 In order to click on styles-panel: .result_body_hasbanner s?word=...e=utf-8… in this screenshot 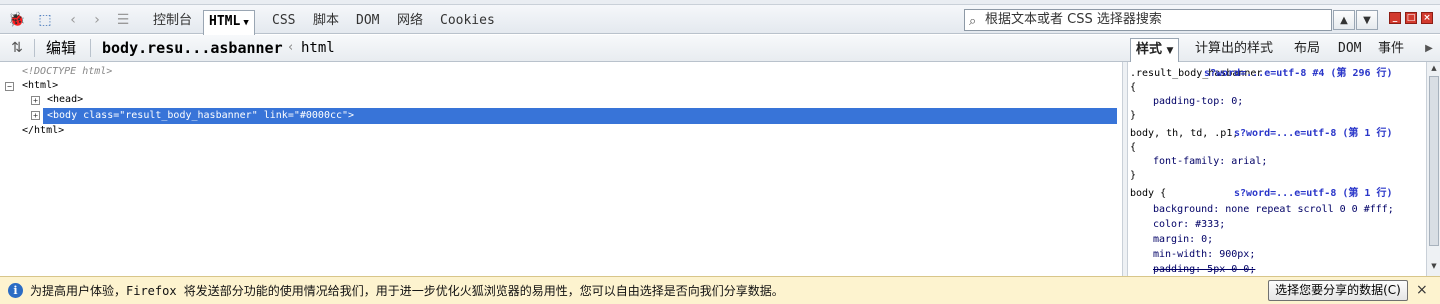, I will do `click(1277, 169)`.